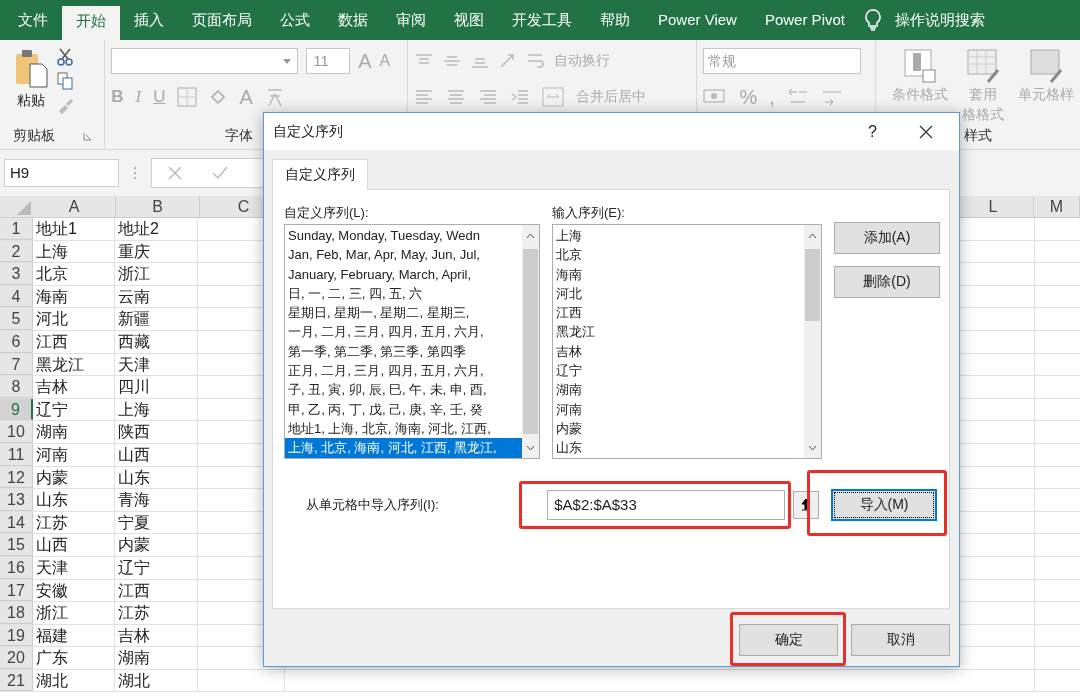 The height and width of the screenshot is (699, 1080). I want to click on row-header: 4, so click(16, 296).